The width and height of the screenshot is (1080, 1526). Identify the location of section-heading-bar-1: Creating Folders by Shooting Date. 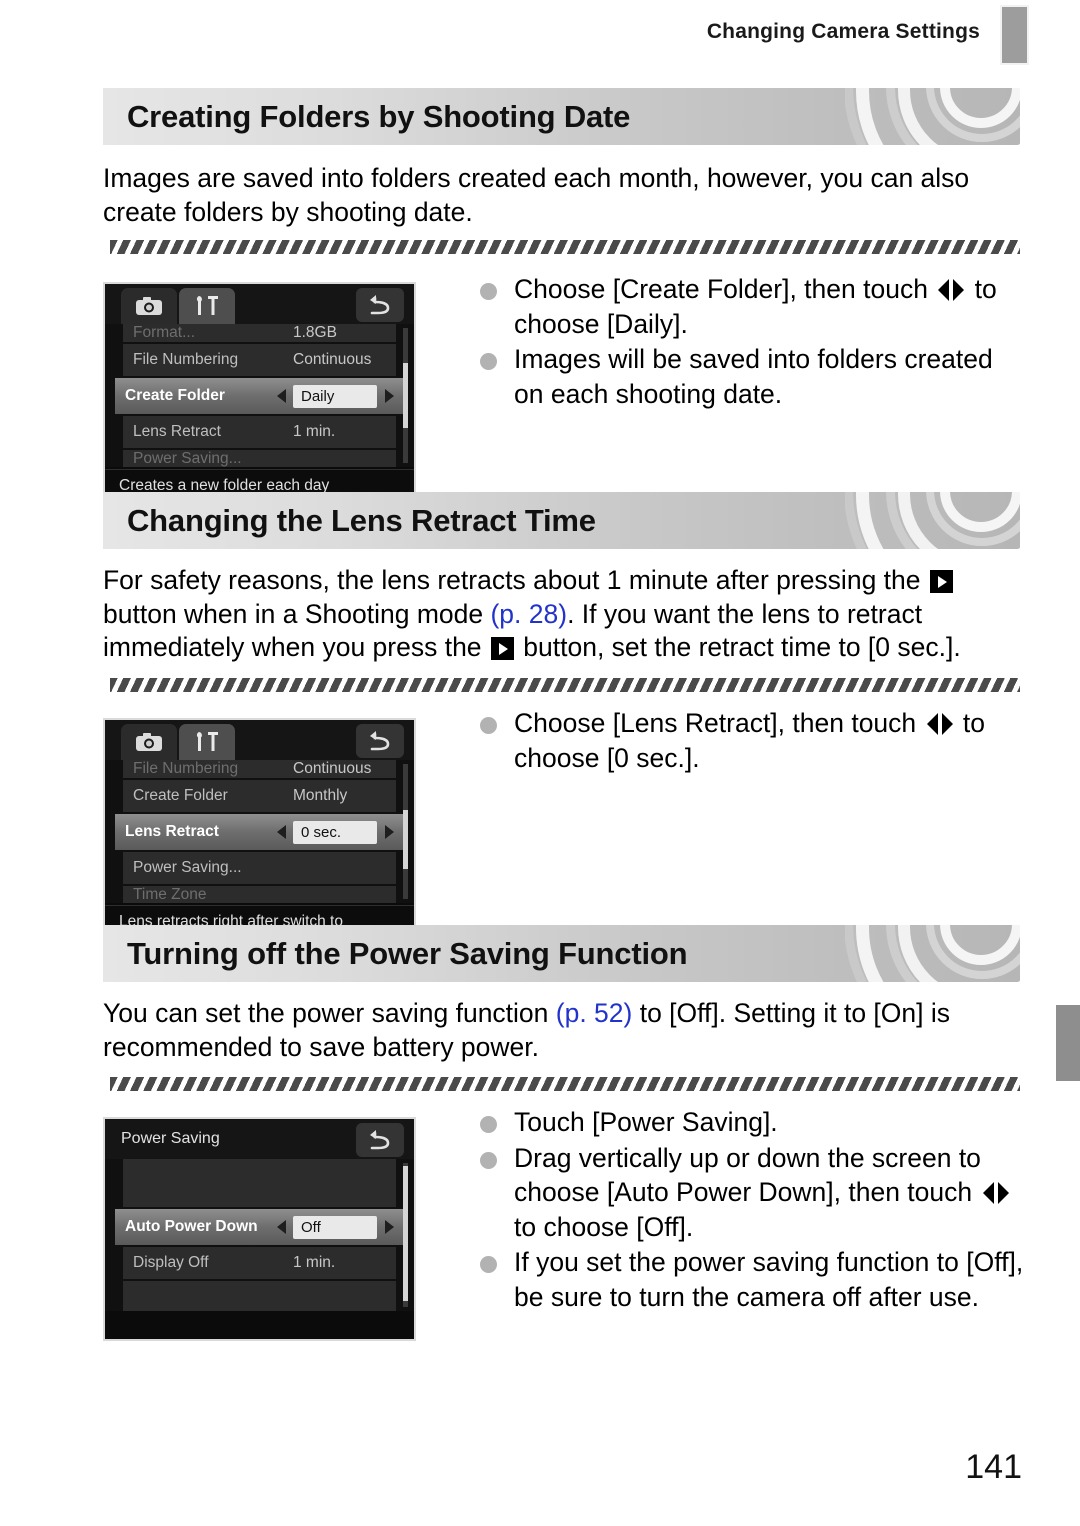
(561, 116).